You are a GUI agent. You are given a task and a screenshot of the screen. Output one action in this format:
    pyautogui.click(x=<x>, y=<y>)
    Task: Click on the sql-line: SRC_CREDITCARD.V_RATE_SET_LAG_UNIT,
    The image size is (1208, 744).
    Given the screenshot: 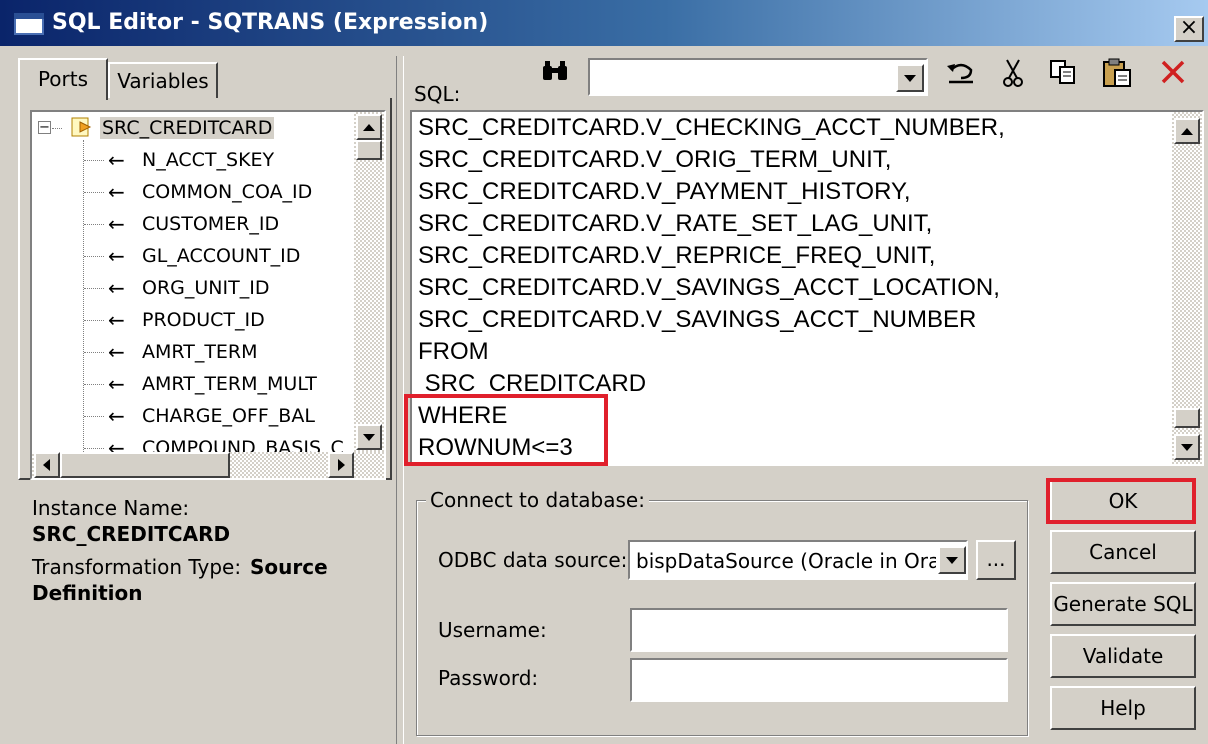 What is the action you would take?
    pyautogui.click(x=794, y=224)
    